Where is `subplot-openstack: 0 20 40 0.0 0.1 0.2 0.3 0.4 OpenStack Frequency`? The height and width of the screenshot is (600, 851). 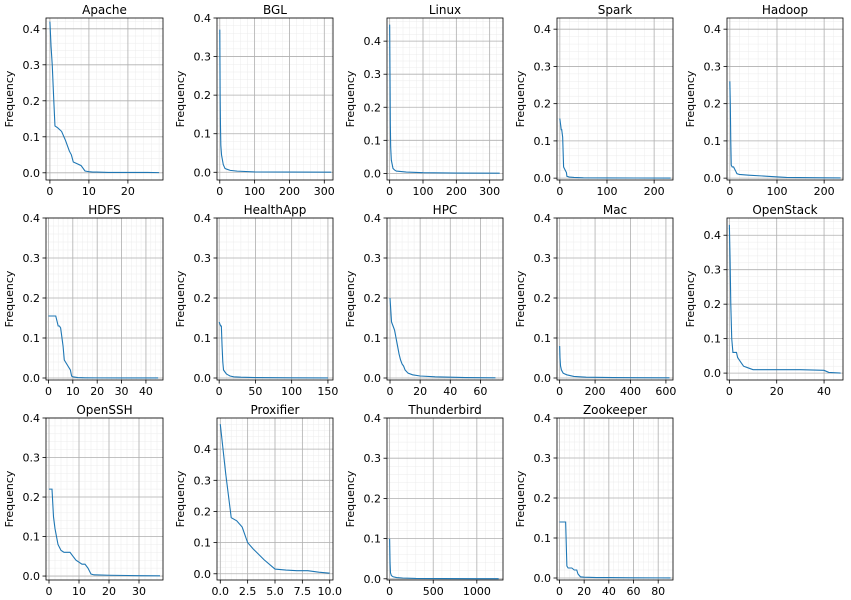
subplot-openstack: 0 20 40 0.0 0.1 0.2 0.3 0.4 OpenStack Frequency is located at coordinates (764, 300).